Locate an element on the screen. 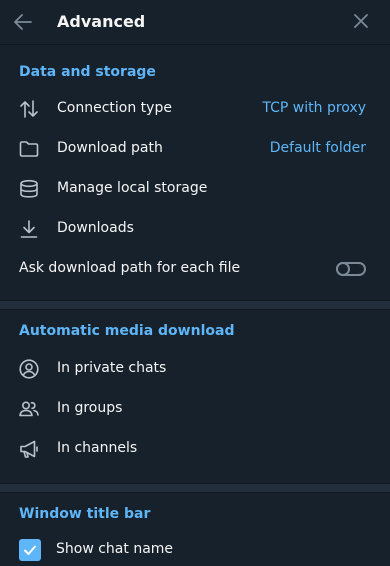  downloads-row: Downloads is located at coordinates (195, 229).